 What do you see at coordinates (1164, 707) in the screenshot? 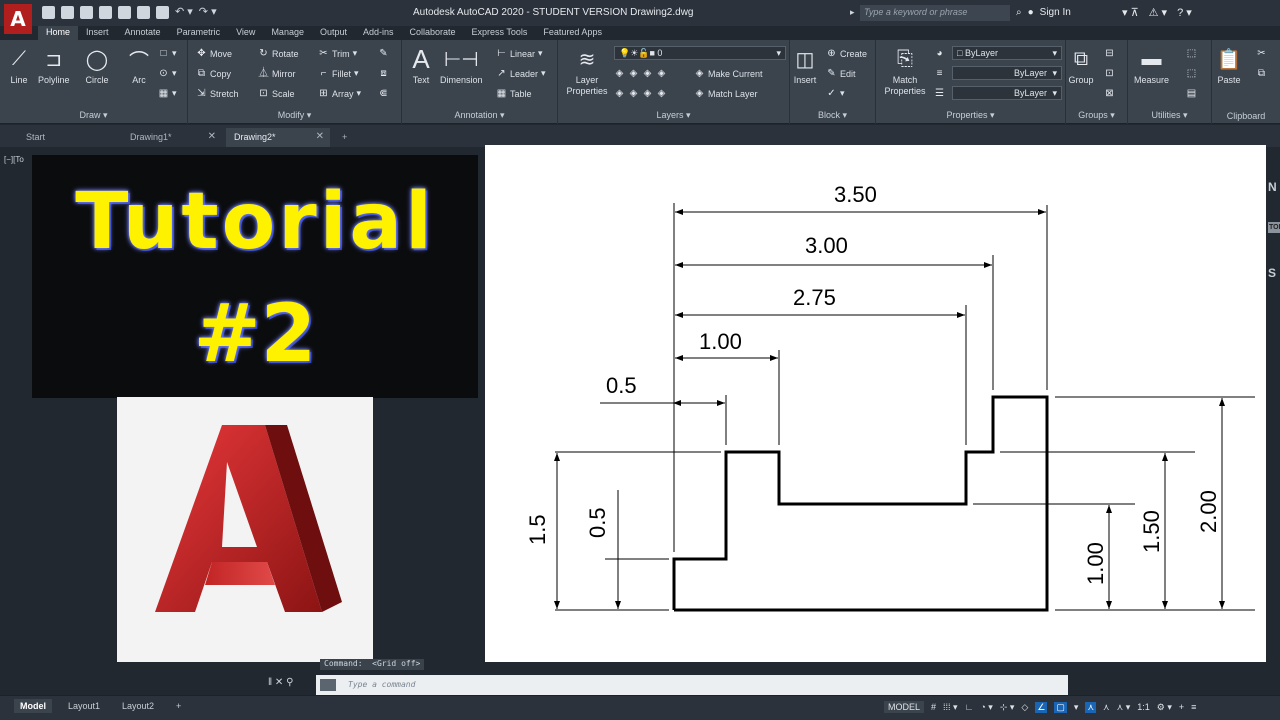
I see `gear-icon: ⚙ ▾` at bounding box center [1164, 707].